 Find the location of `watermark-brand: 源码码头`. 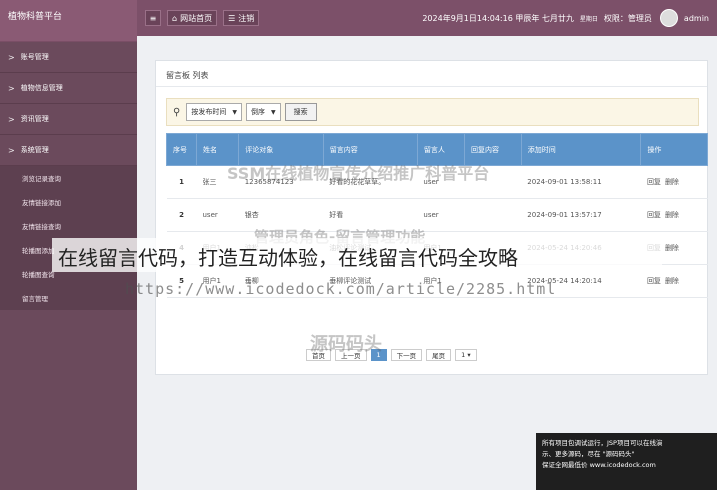

watermark-brand: 源码码头 is located at coordinates (346, 344).